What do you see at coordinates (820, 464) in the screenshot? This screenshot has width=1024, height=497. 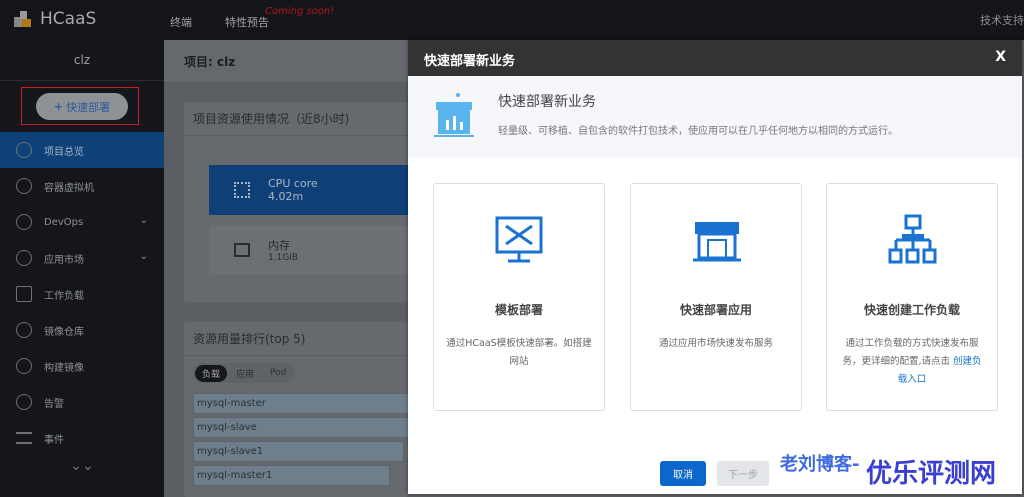 I see `watermark: 老刘博客-` at bounding box center [820, 464].